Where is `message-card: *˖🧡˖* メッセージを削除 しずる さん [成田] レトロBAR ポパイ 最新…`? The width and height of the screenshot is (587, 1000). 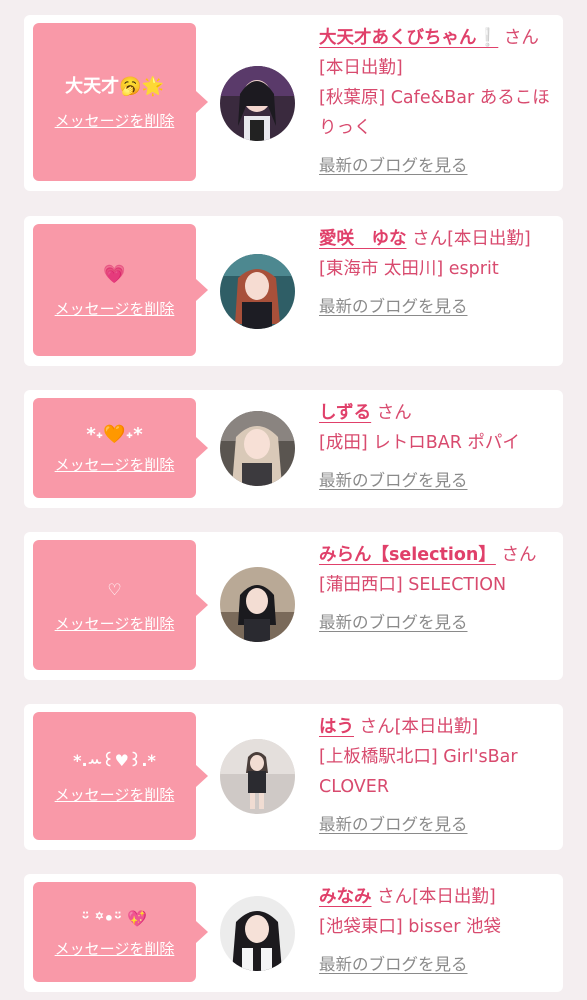 message-card: *˖🧡˖* メッセージを削除 しずる さん [成田] レトロBAR ポパイ 最新… is located at coordinates (293, 449).